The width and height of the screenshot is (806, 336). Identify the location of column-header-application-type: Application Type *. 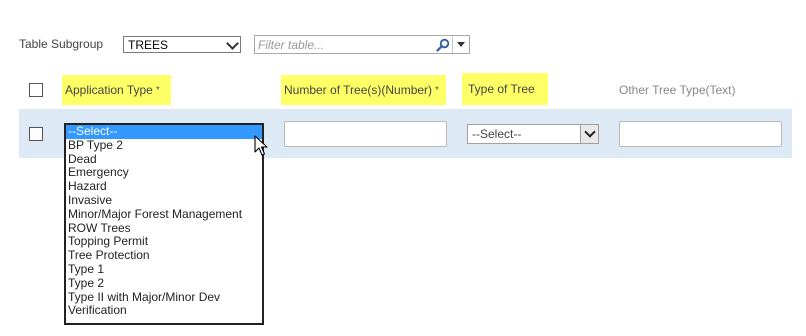
(116, 90).